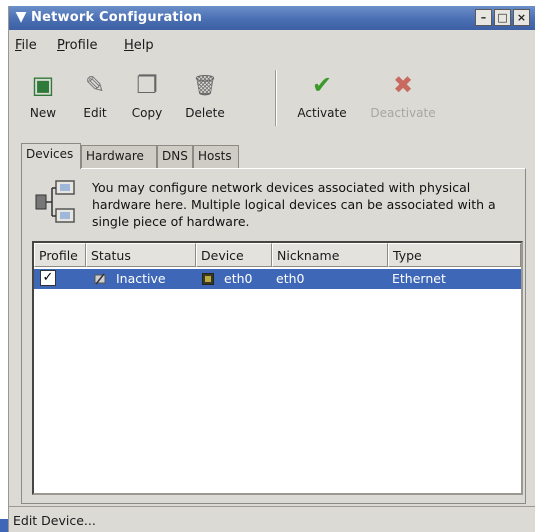 This screenshot has width=535, height=532. What do you see at coordinates (205, 85) in the screenshot?
I see `trash-can-icon: 🗑` at bounding box center [205, 85].